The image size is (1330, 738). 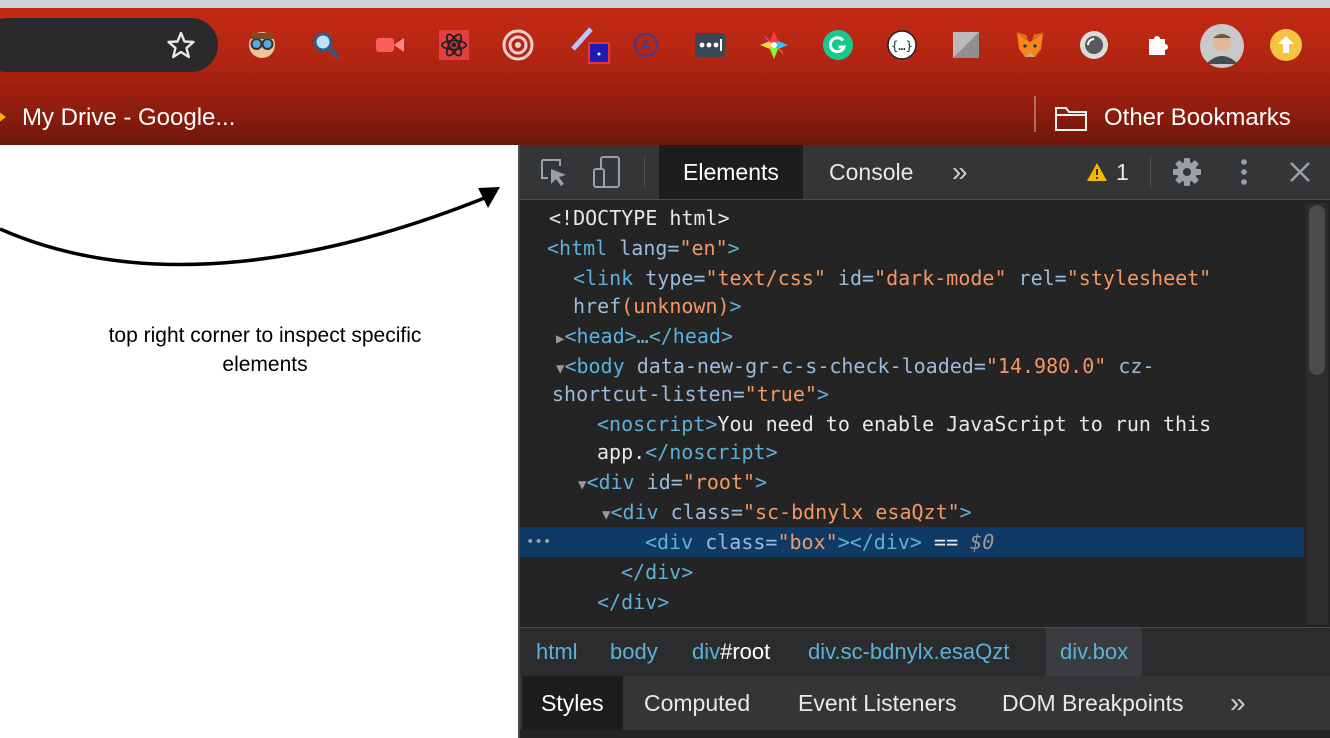 I want to click on dom-node-div-close-2: </div>, so click(x=912, y=602).